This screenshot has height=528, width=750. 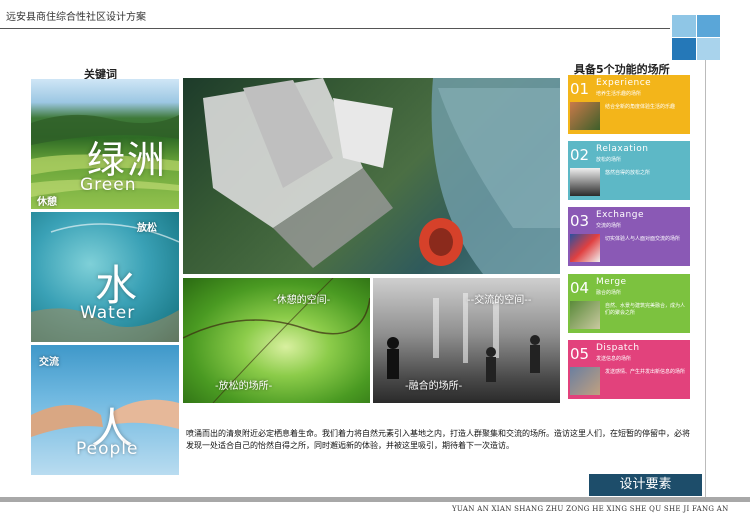 I want to click on card-en-title: Merge, so click(x=611, y=282).